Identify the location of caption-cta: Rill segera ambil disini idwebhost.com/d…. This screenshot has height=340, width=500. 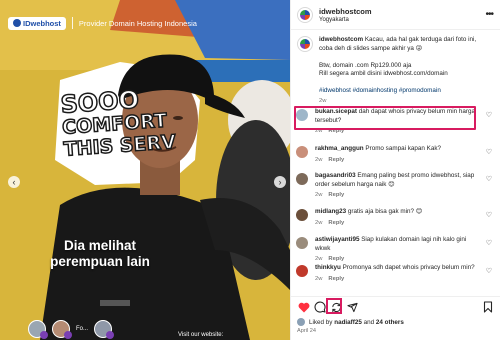
(383, 74).